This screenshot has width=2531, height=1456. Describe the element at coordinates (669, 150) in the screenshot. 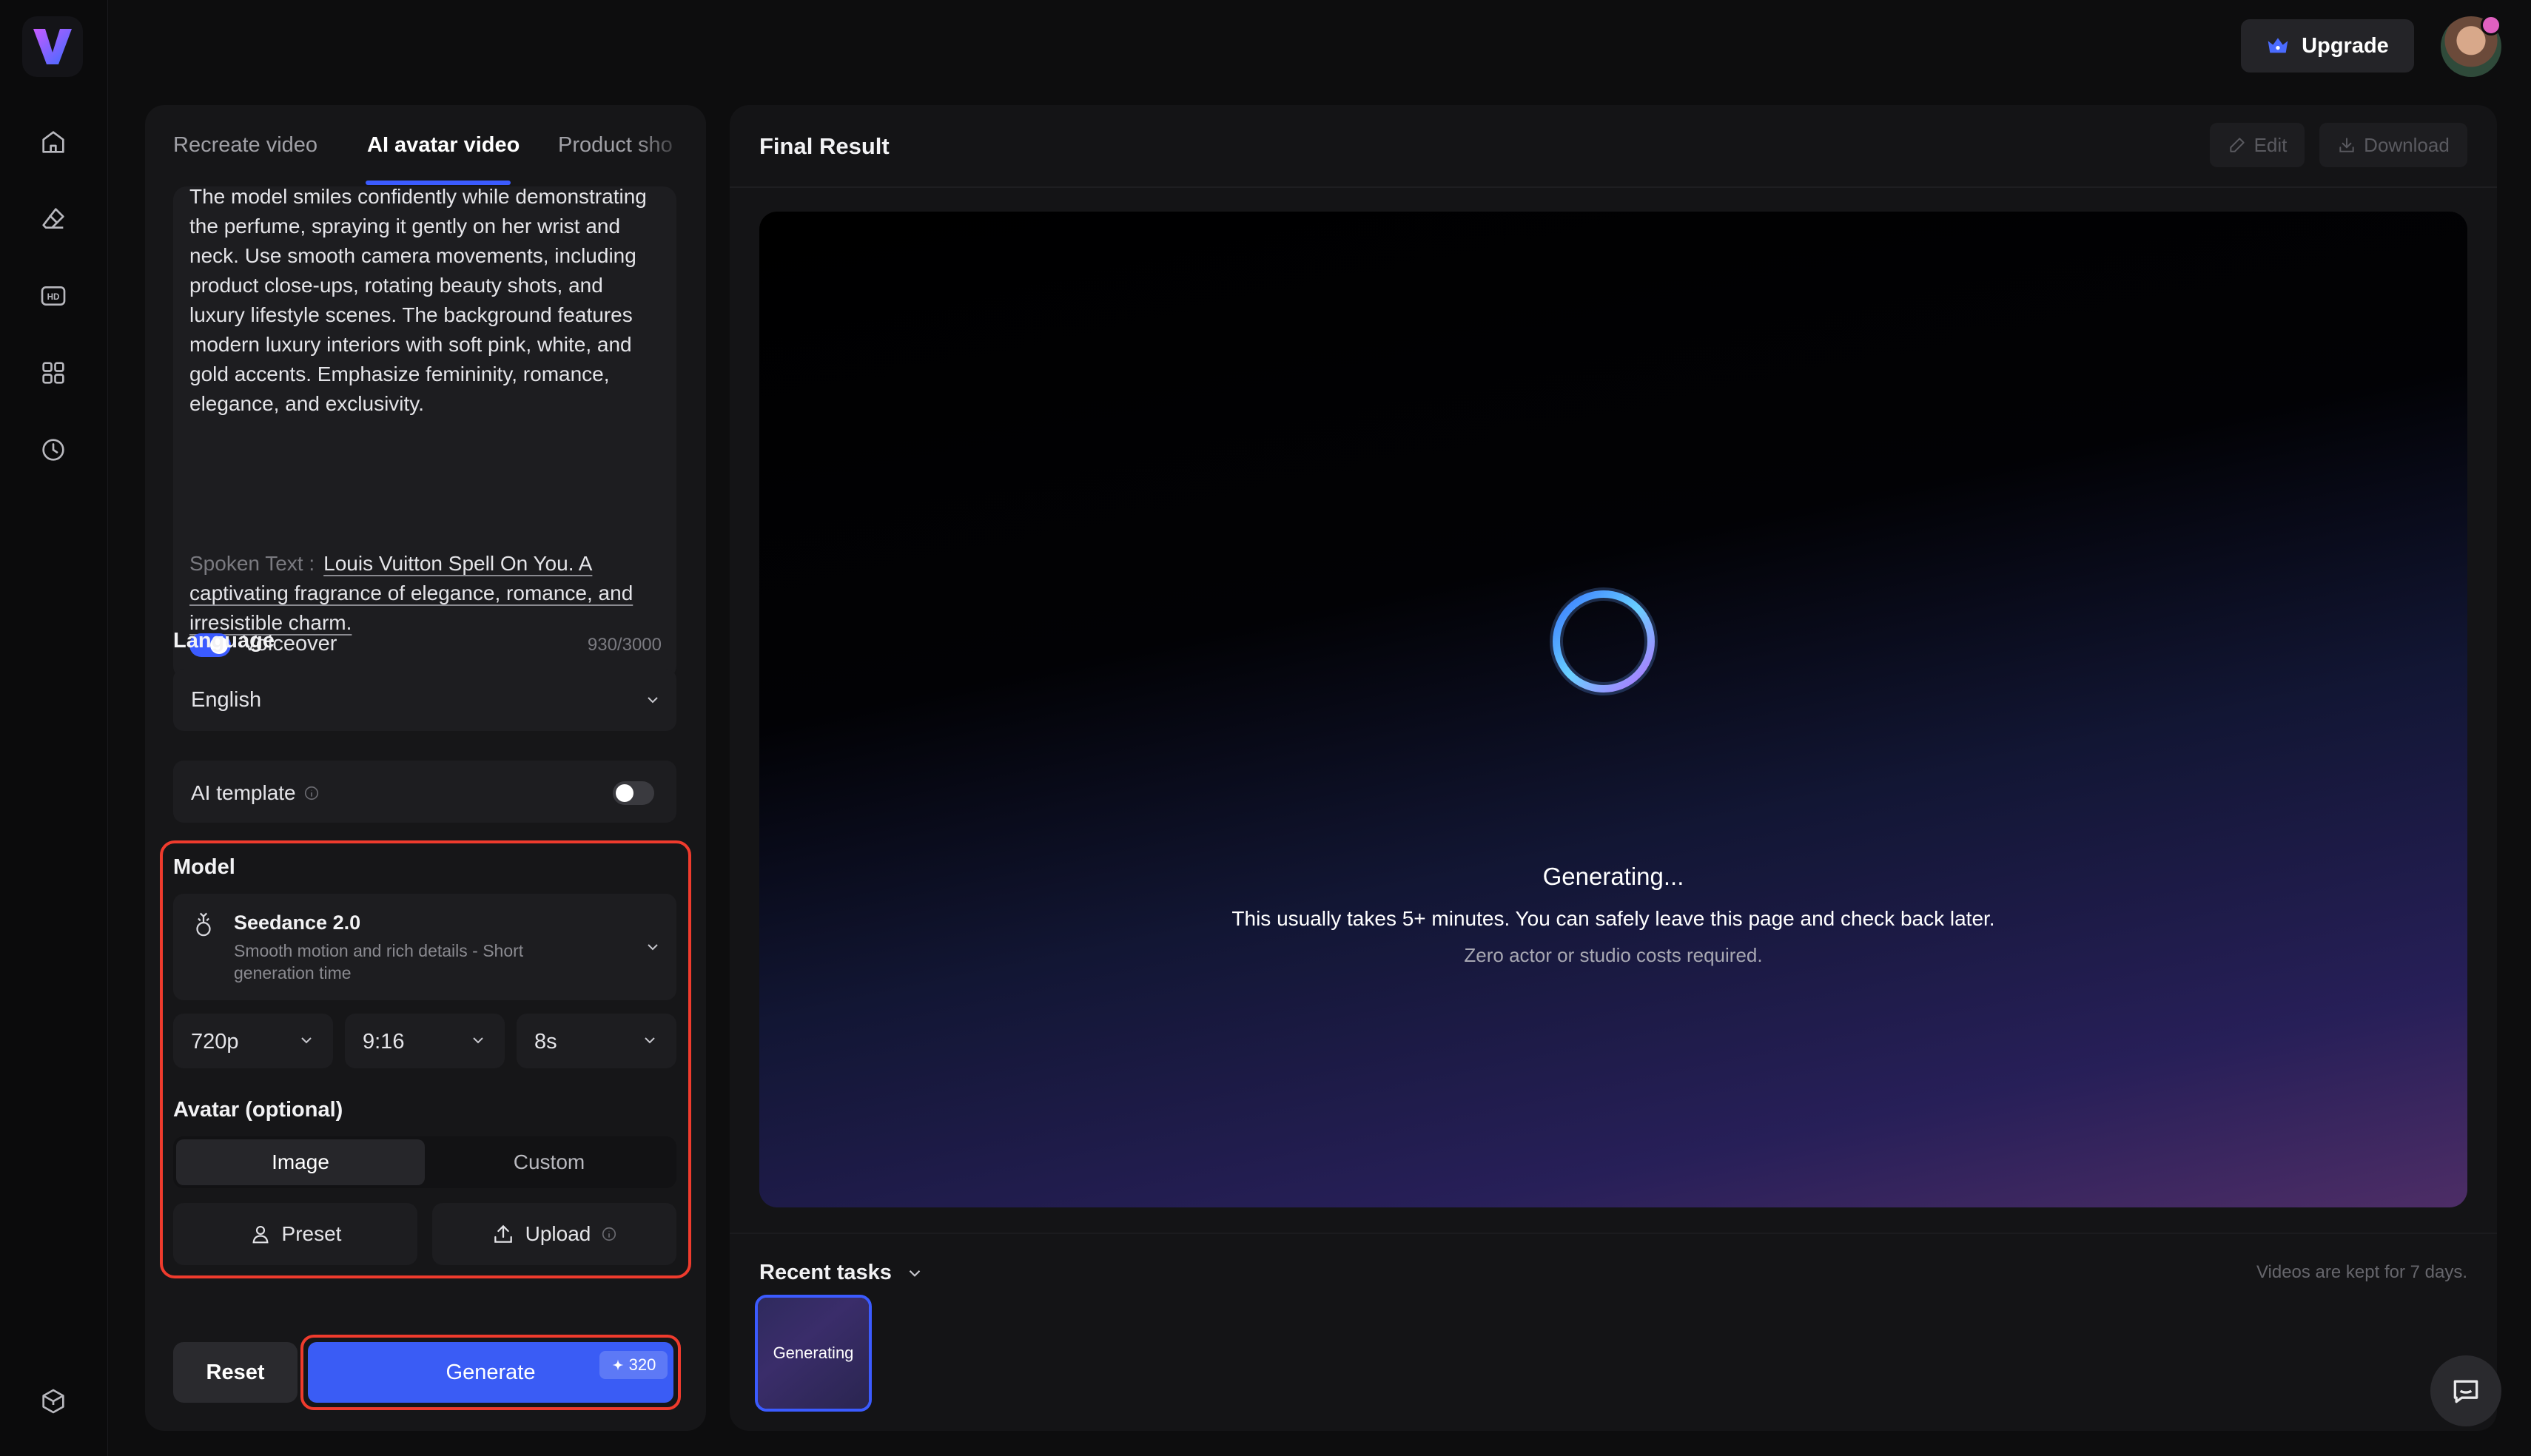

I see `tab-overflow-fade` at that location.